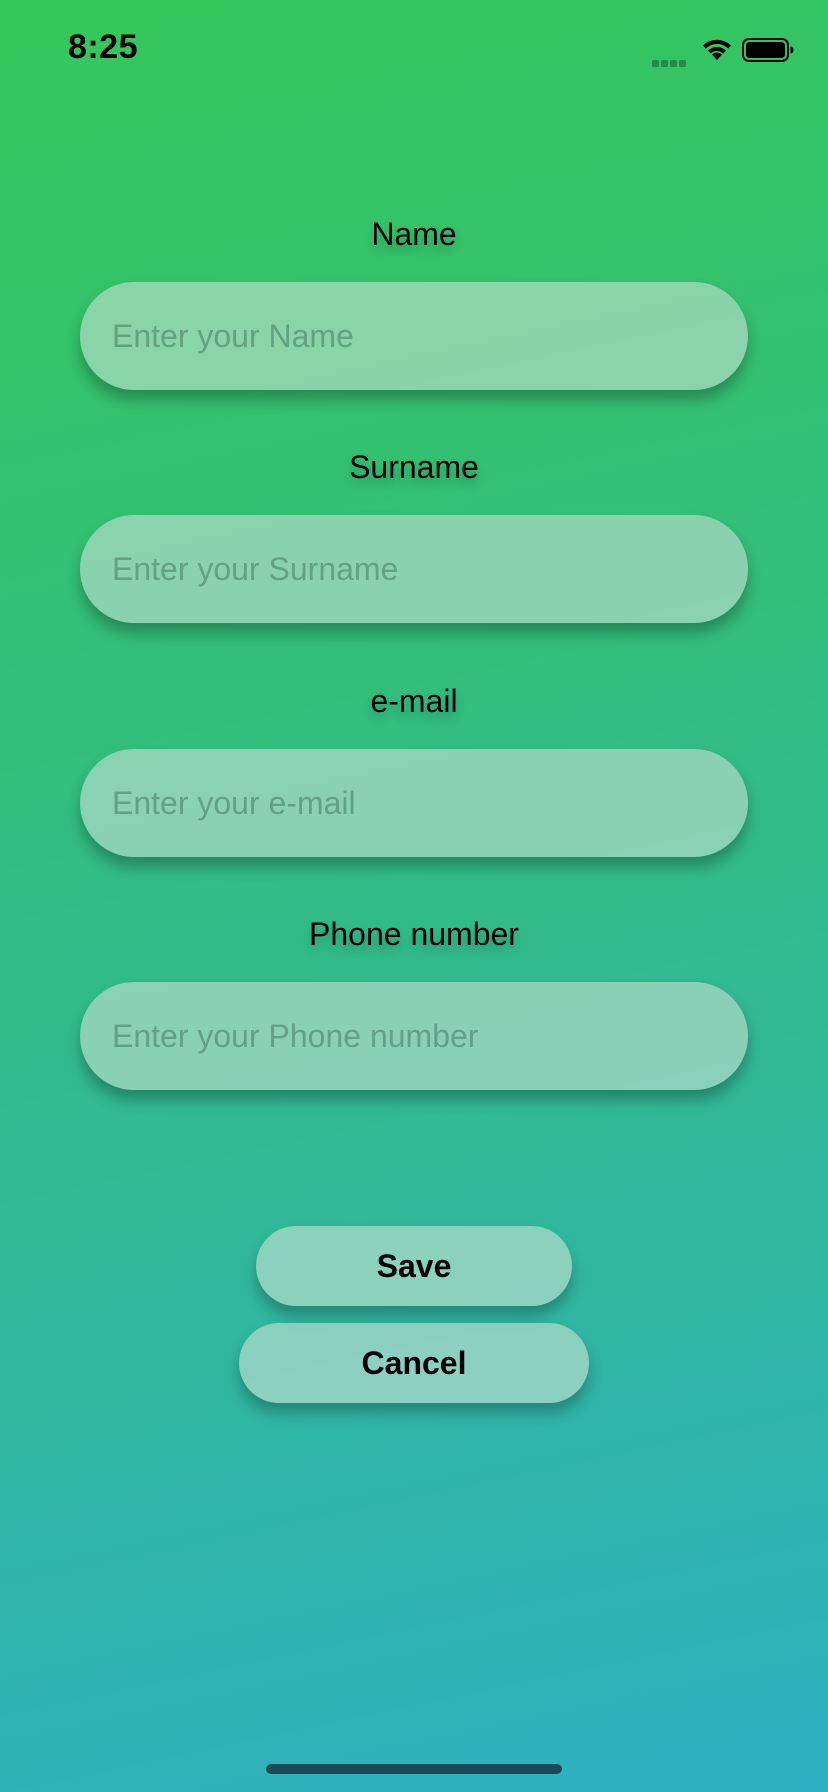 This screenshot has width=828, height=1792. What do you see at coordinates (671, 60) in the screenshot?
I see `cellular-signal-icon` at bounding box center [671, 60].